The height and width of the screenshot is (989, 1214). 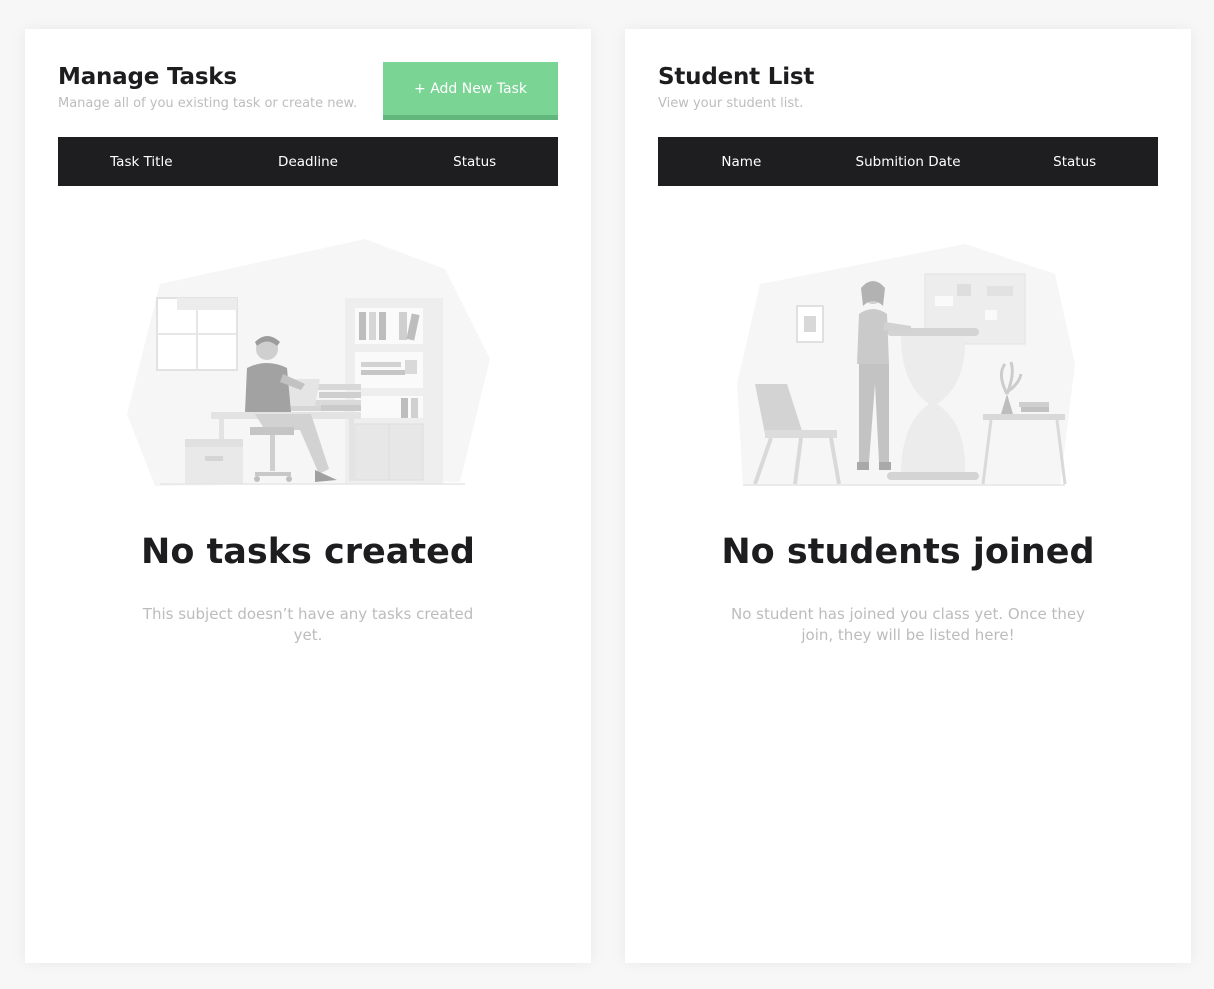 What do you see at coordinates (736, 77) in the screenshot?
I see `page-title: Student List` at bounding box center [736, 77].